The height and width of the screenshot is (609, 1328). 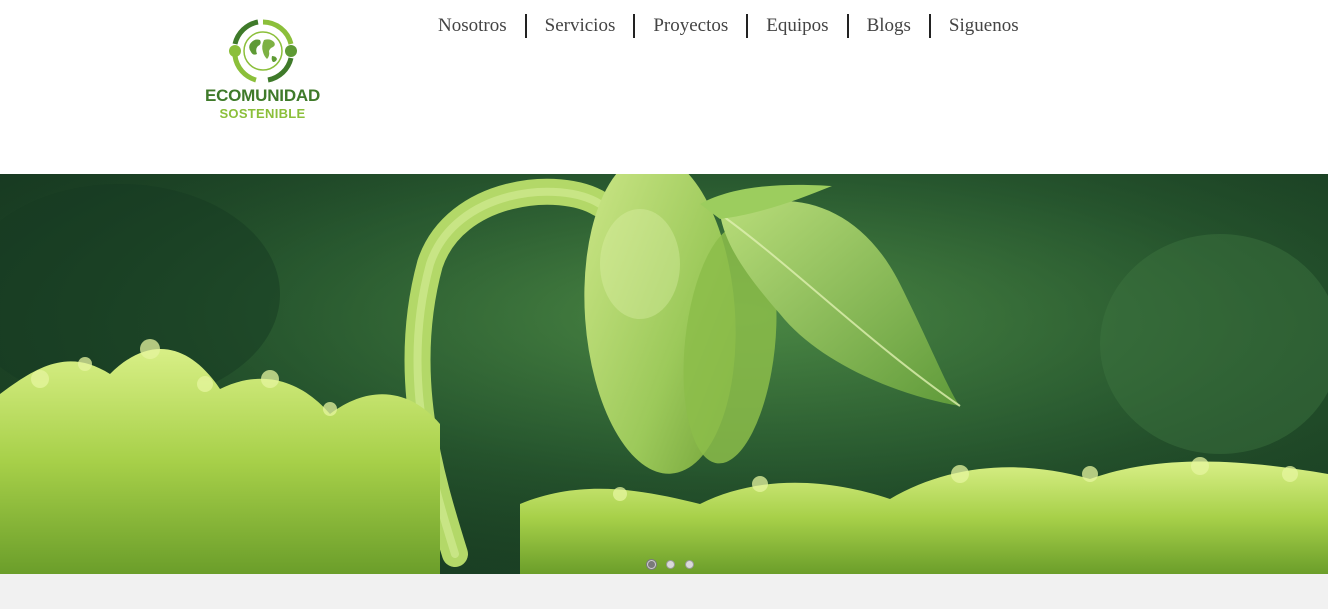 I want to click on site-logo: ECOMUNIDAD SOSTENIBLE, so click(x=262, y=71).